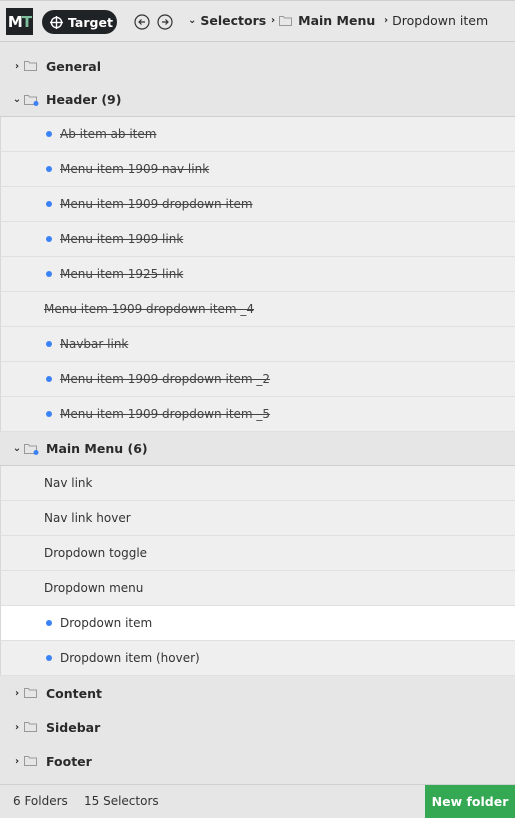 The width and height of the screenshot is (515, 818). Describe the element at coordinates (257, 169) in the screenshot. I see `selector-item: Menu item 1909 nav link` at that location.